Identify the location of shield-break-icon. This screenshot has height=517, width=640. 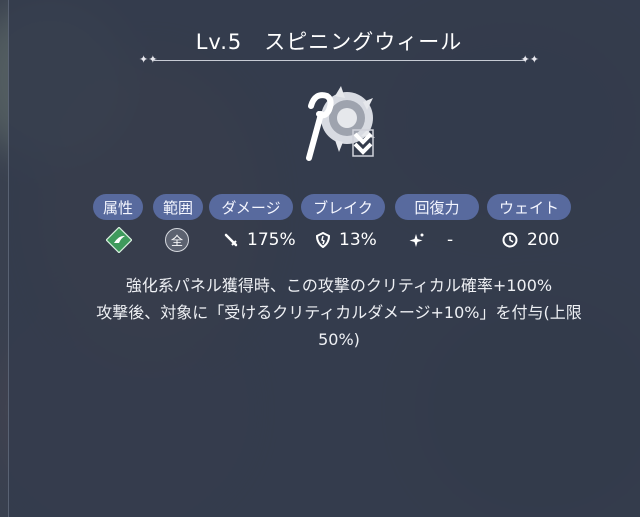
(323, 240).